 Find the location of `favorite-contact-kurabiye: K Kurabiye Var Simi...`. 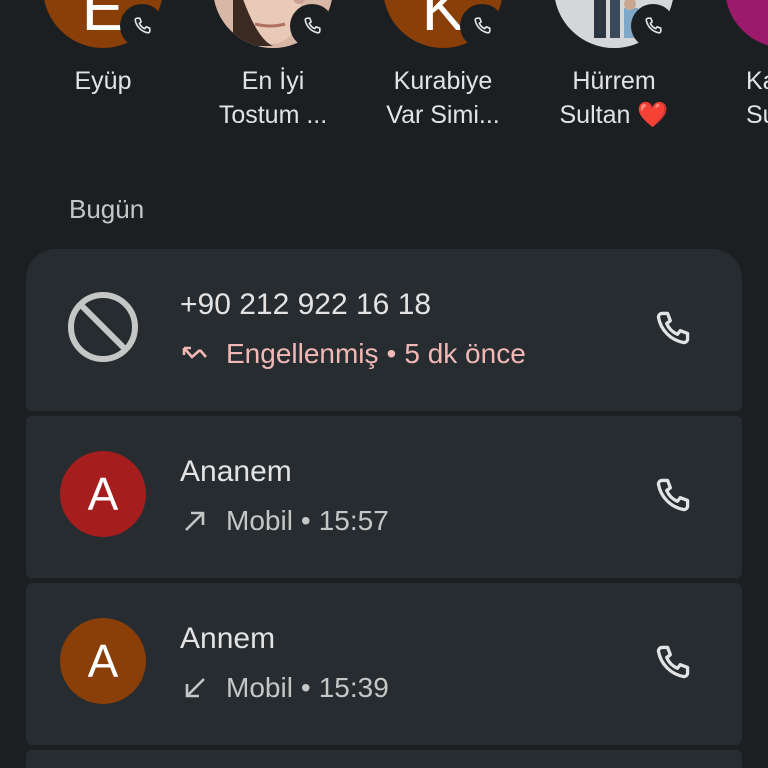

favorite-contact-kurabiye: K Kurabiye Var Simi... is located at coordinates (443, 75).